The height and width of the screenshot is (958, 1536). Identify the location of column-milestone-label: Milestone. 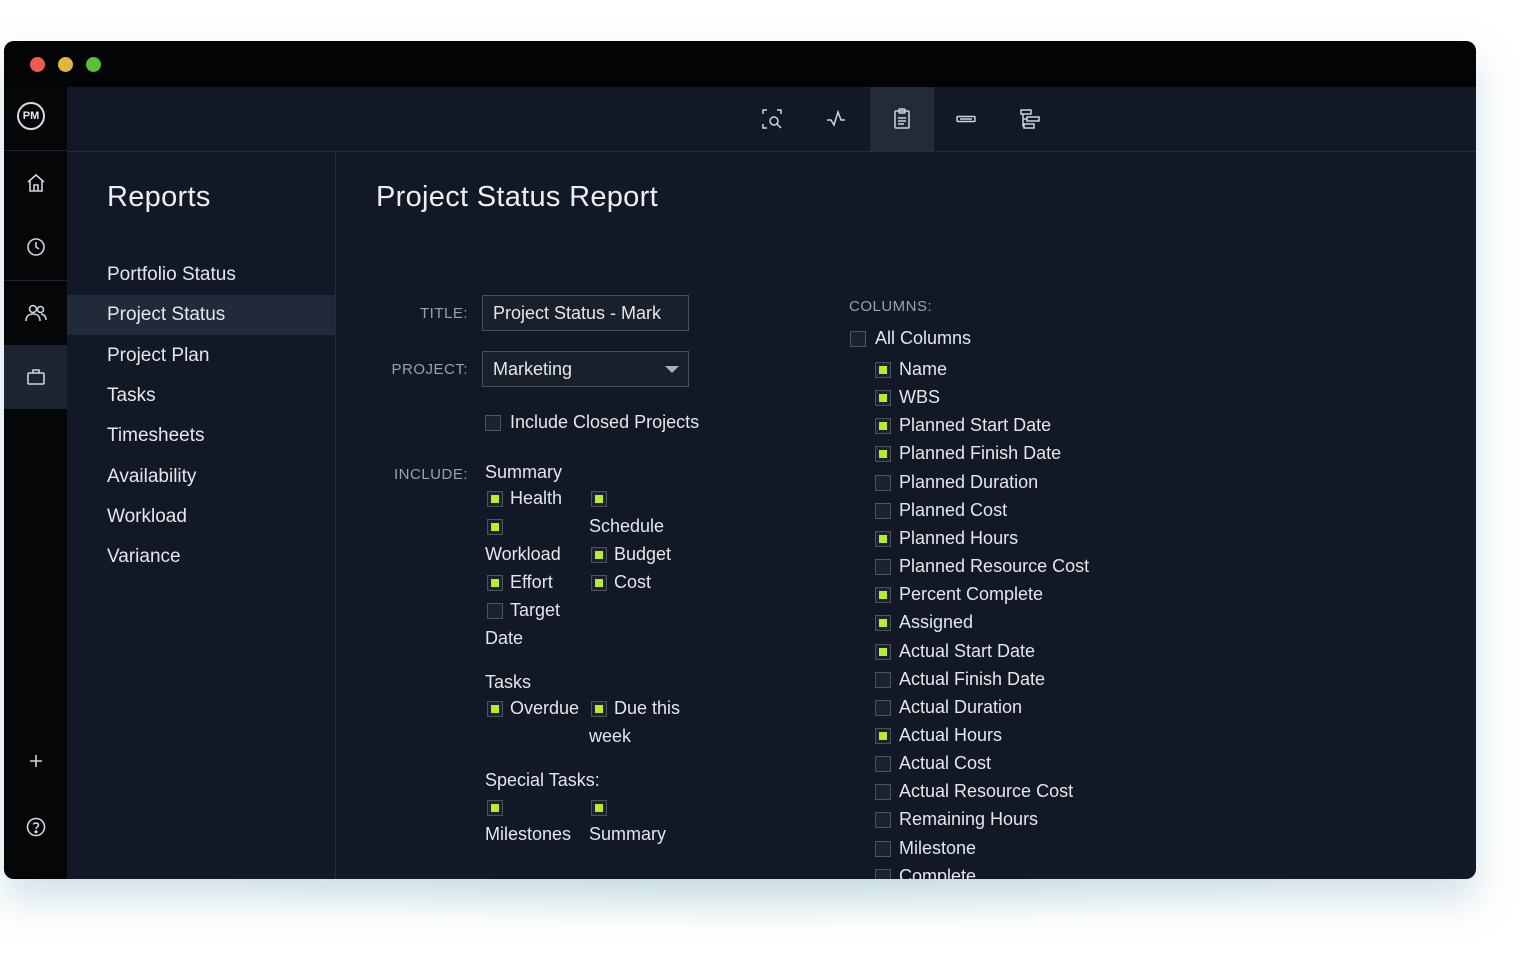
(938, 848).